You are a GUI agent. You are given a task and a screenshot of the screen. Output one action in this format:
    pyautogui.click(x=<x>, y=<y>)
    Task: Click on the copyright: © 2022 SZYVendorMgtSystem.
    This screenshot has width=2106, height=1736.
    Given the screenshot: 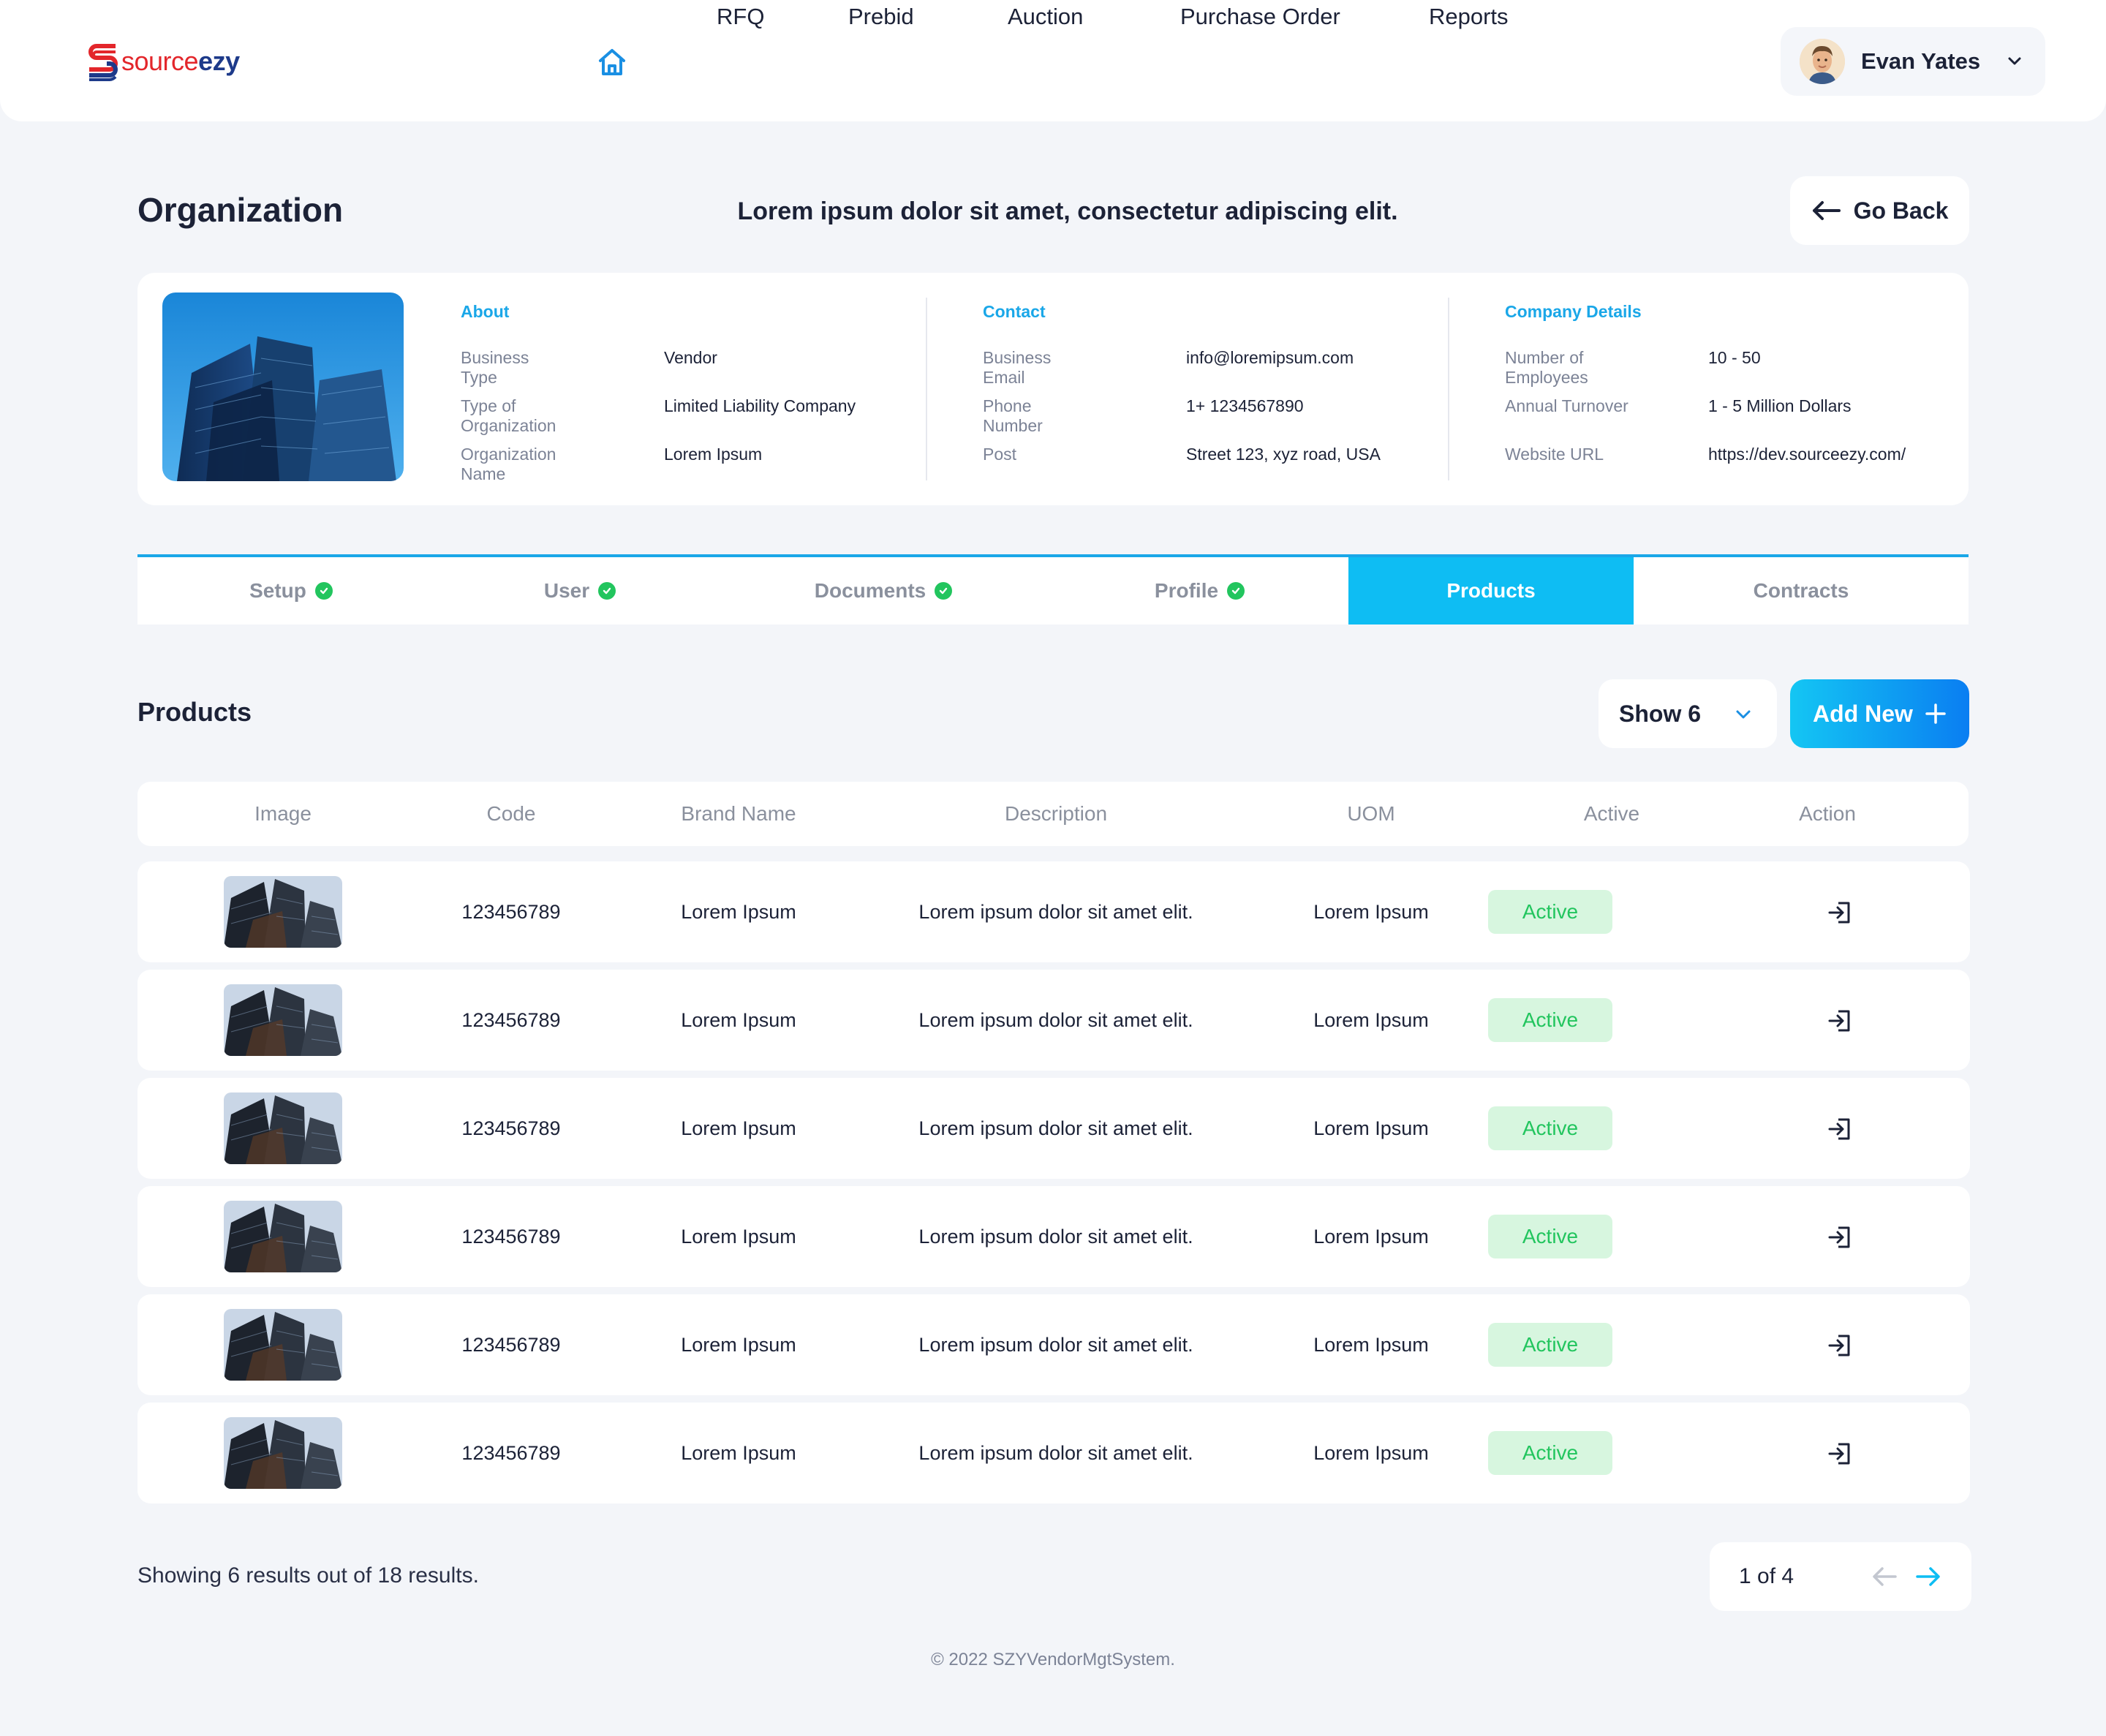 What is the action you would take?
    pyautogui.click(x=1053, y=1659)
    